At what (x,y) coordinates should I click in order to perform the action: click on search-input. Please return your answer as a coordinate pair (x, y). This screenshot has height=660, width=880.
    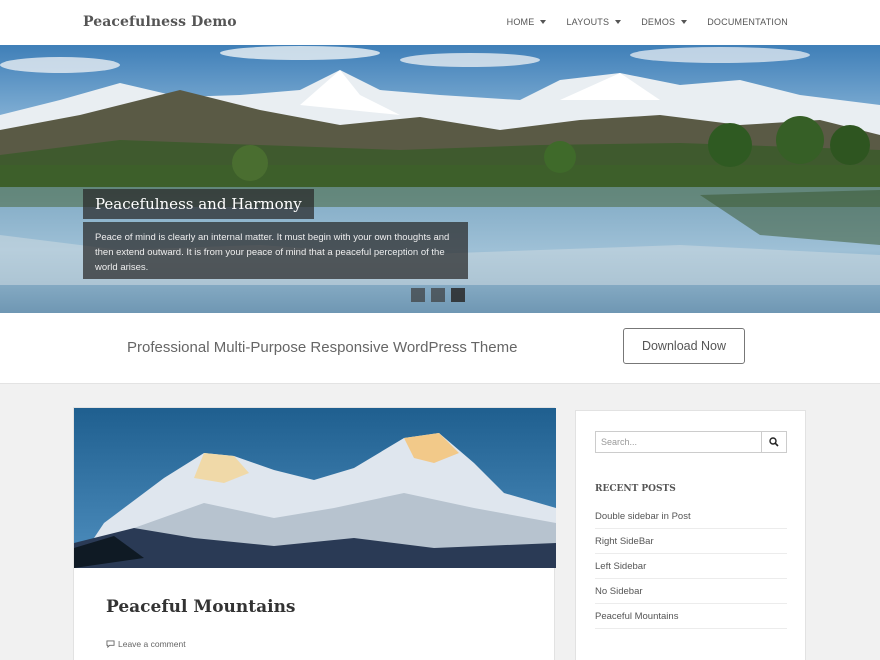
    Looking at the image, I should click on (678, 442).